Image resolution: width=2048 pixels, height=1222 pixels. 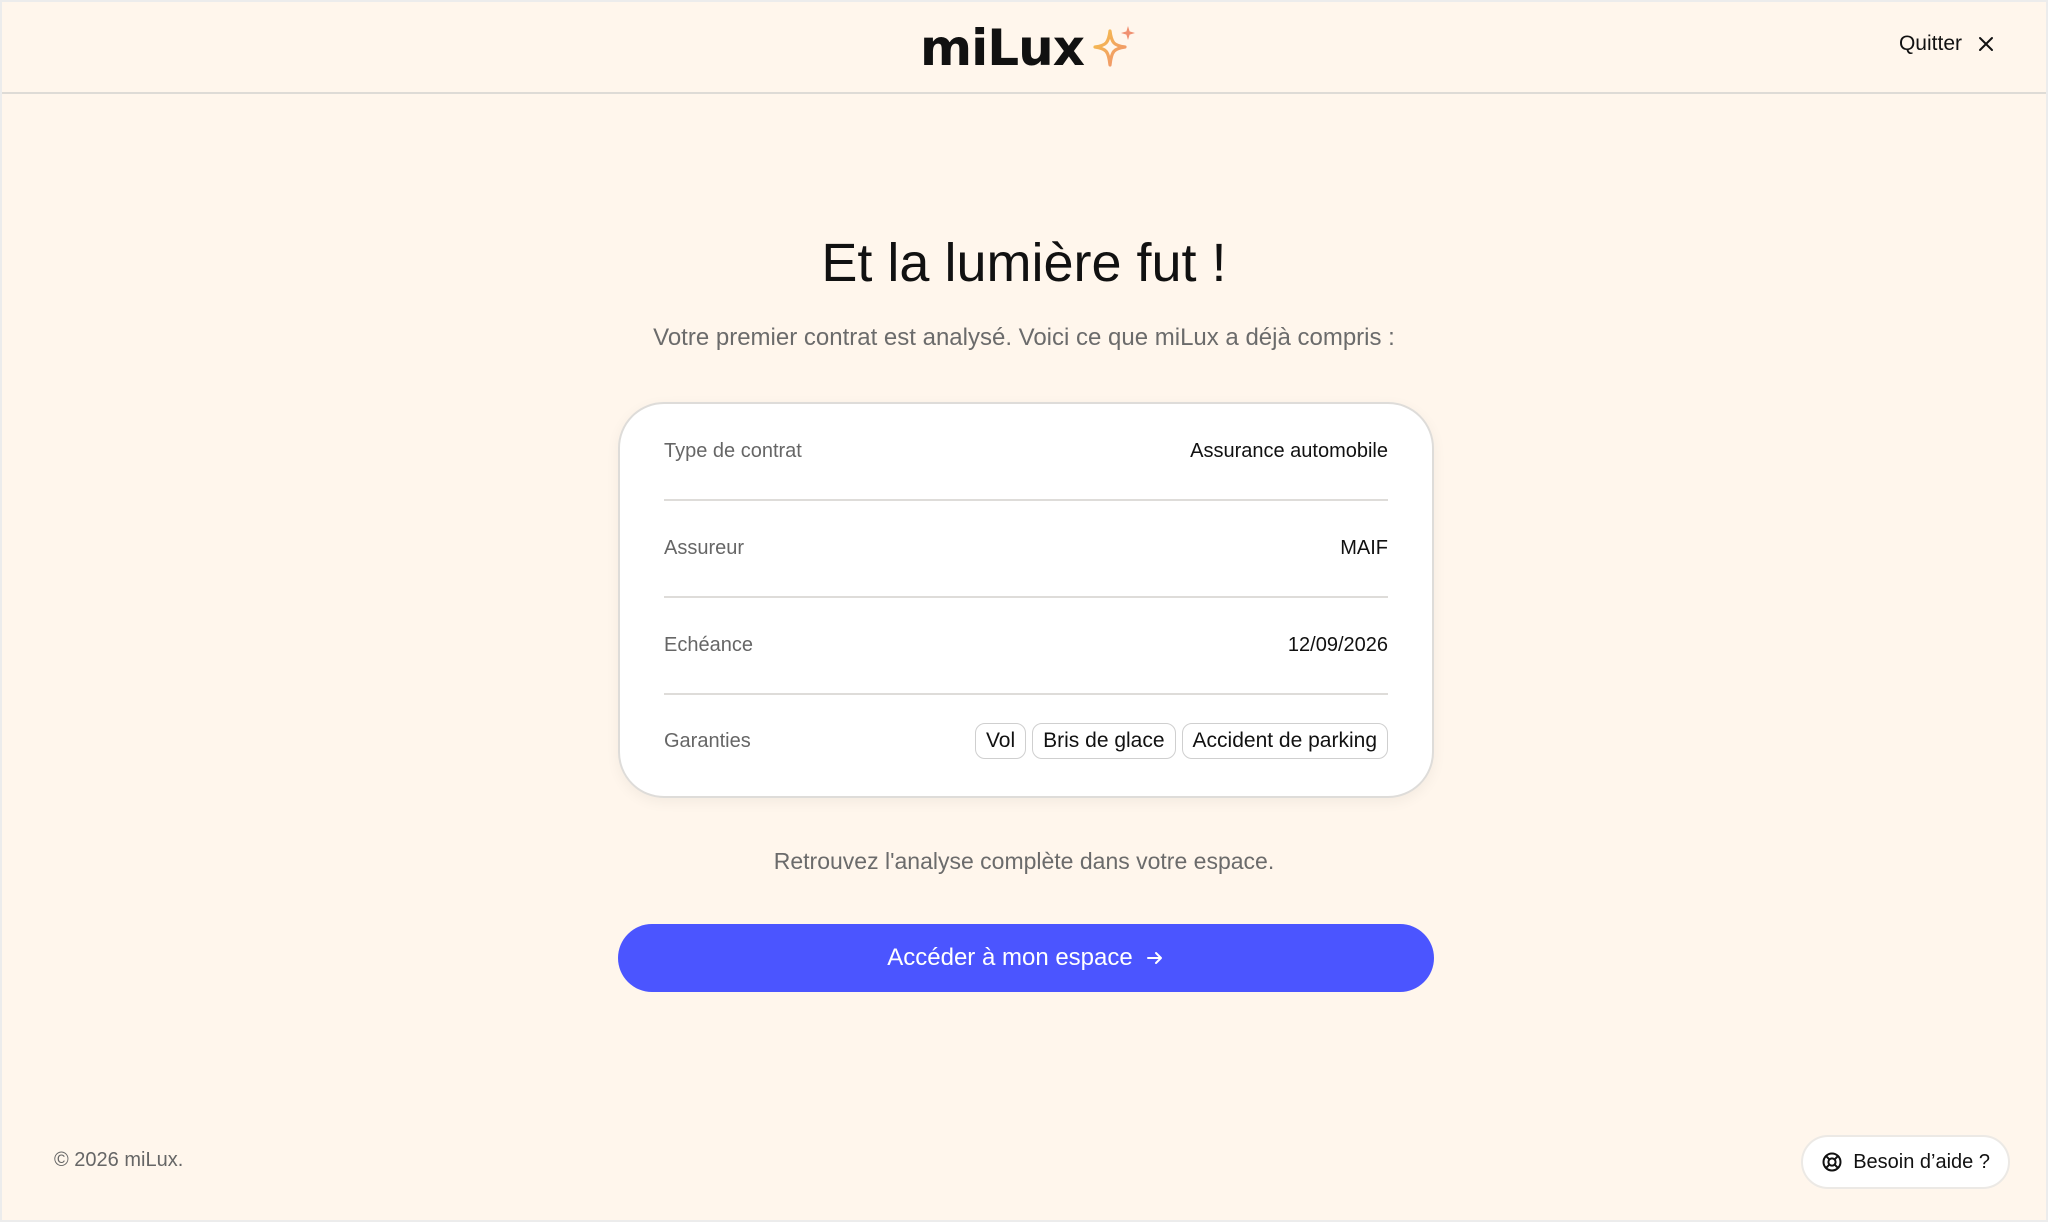 What do you see at coordinates (1986, 44) in the screenshot?
I see `close-icon` at bounding box center [1986, 44].